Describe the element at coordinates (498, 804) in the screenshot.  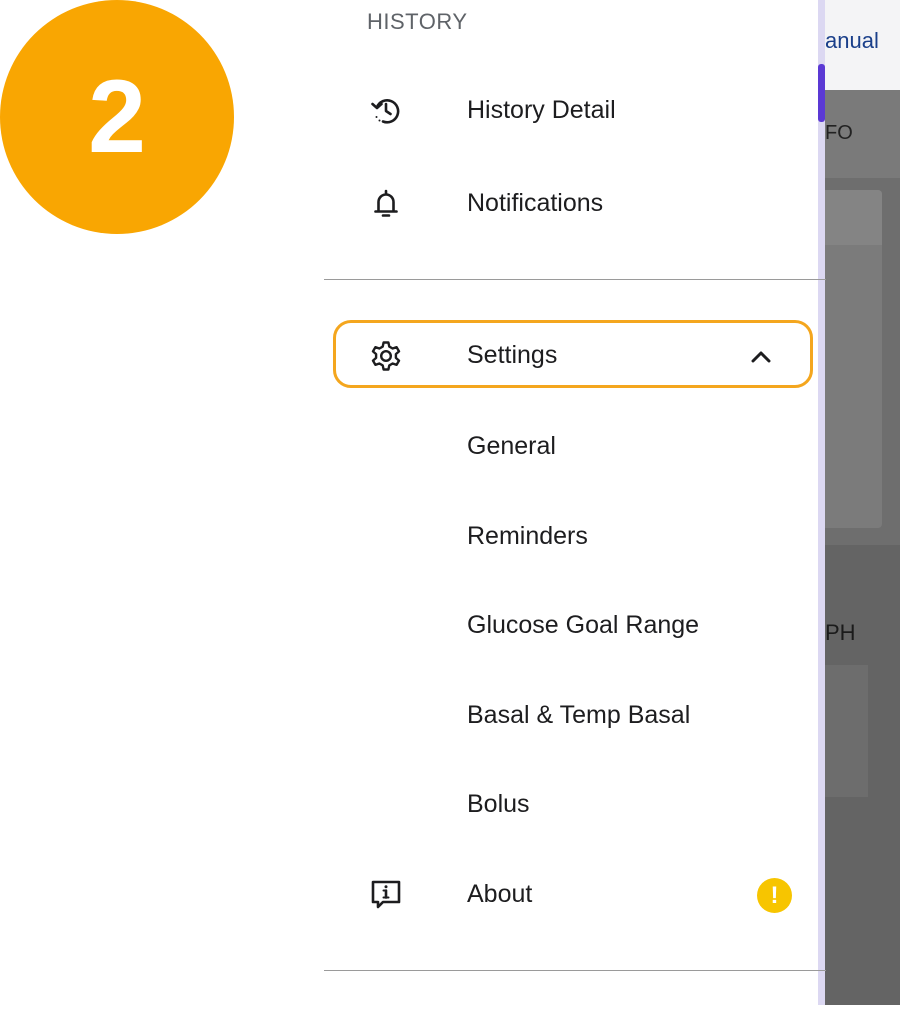
I see `submenu-item-label: Bolus` at that location.